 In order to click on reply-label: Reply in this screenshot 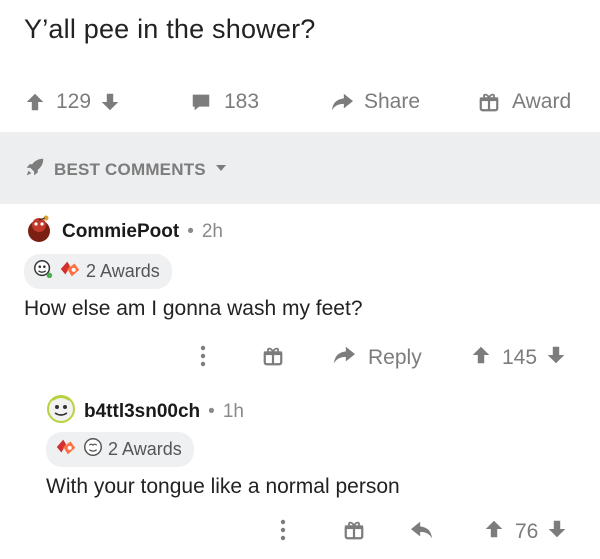, I will do `click(395, 357)`.